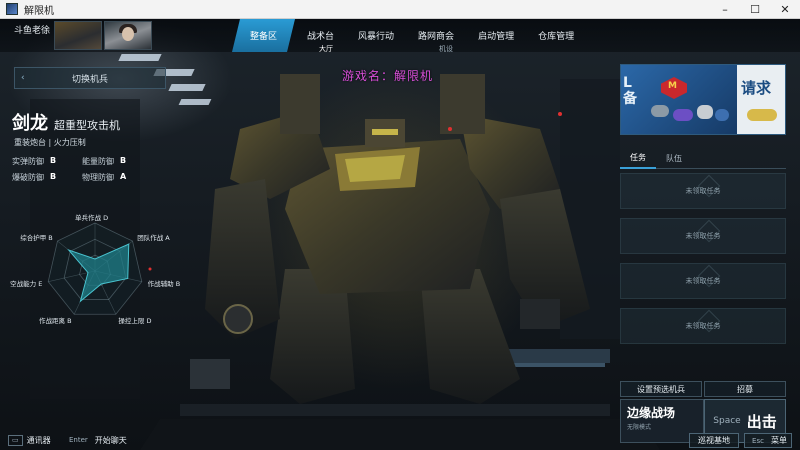 Image resolution: width=800 pixels, height=450 pixels. I want to click on mech-avatar, so click(78, 35).